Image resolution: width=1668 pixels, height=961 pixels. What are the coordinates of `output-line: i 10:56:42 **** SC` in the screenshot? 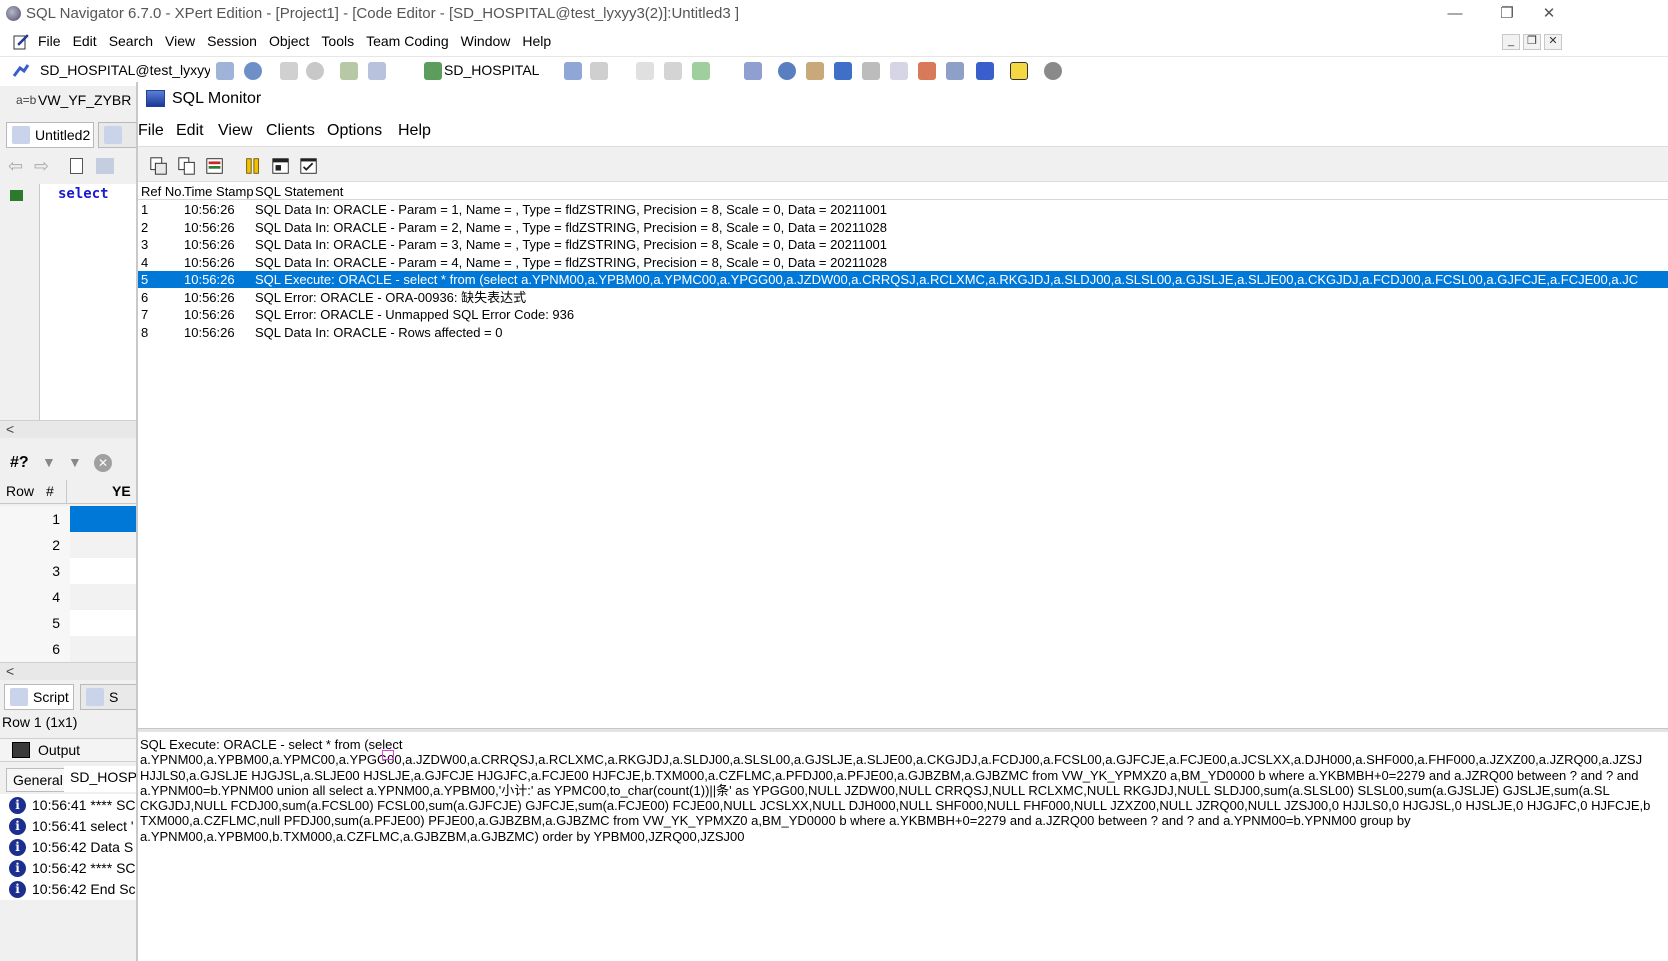 It's located at (68, 868).